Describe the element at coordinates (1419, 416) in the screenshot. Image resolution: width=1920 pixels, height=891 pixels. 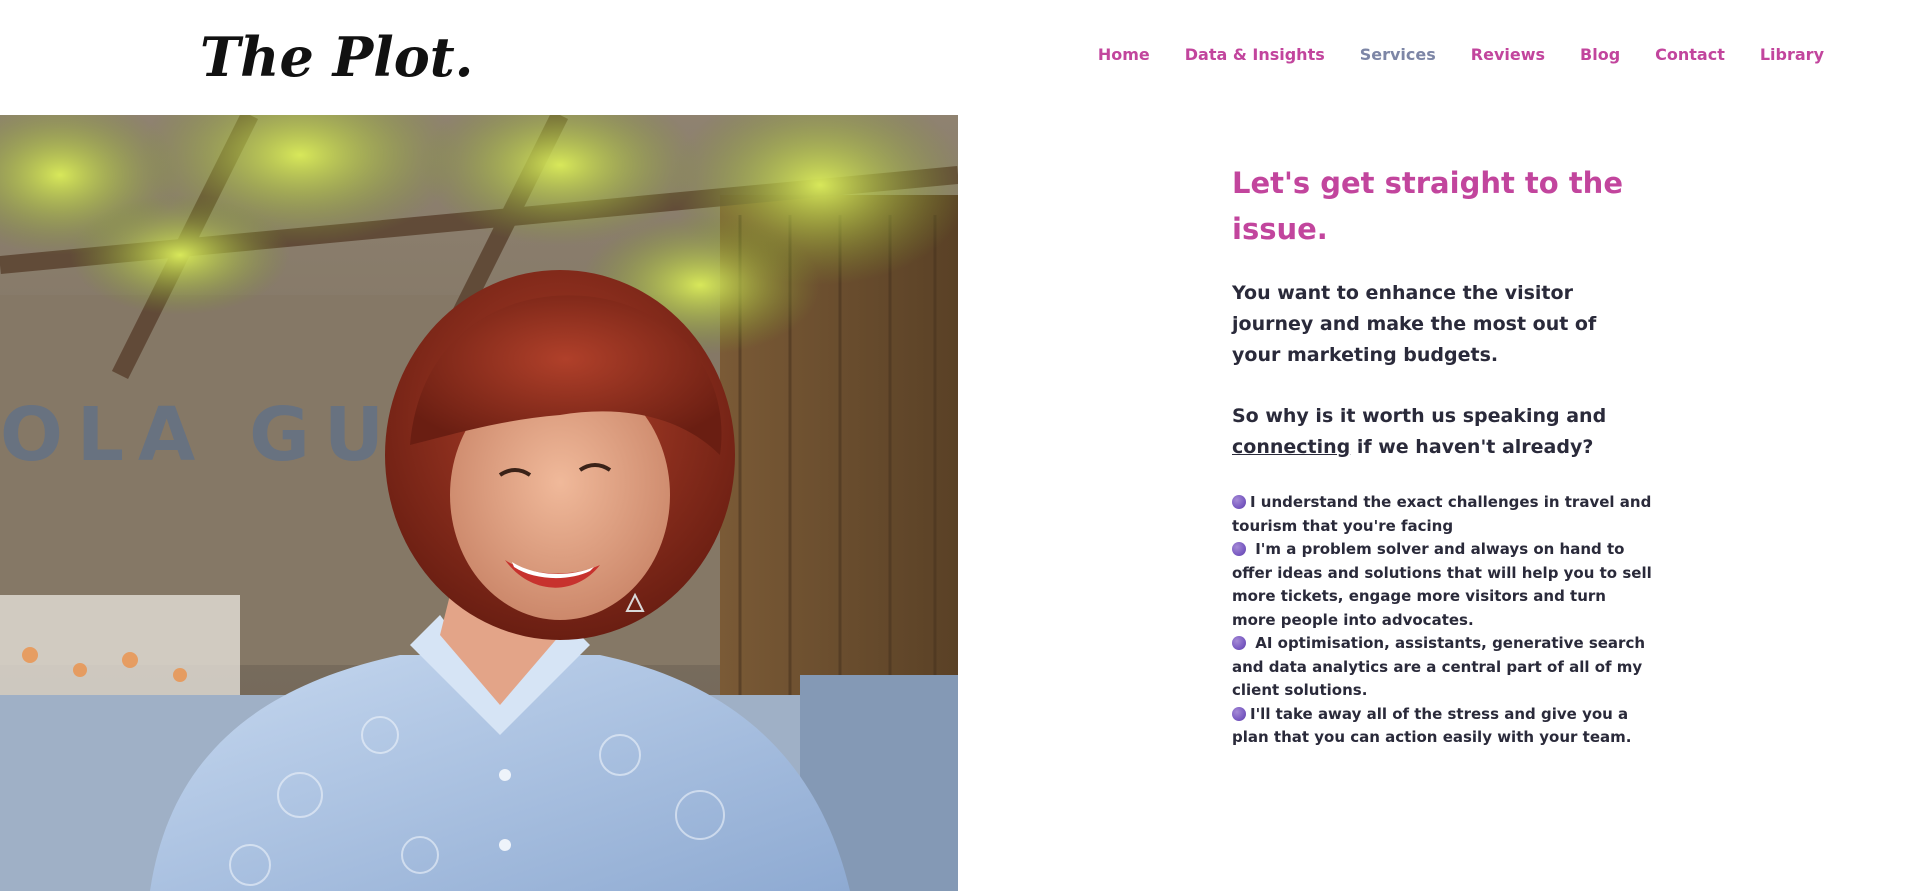
I see `connect-prefix: So why is it worth us speaking and` at that location.